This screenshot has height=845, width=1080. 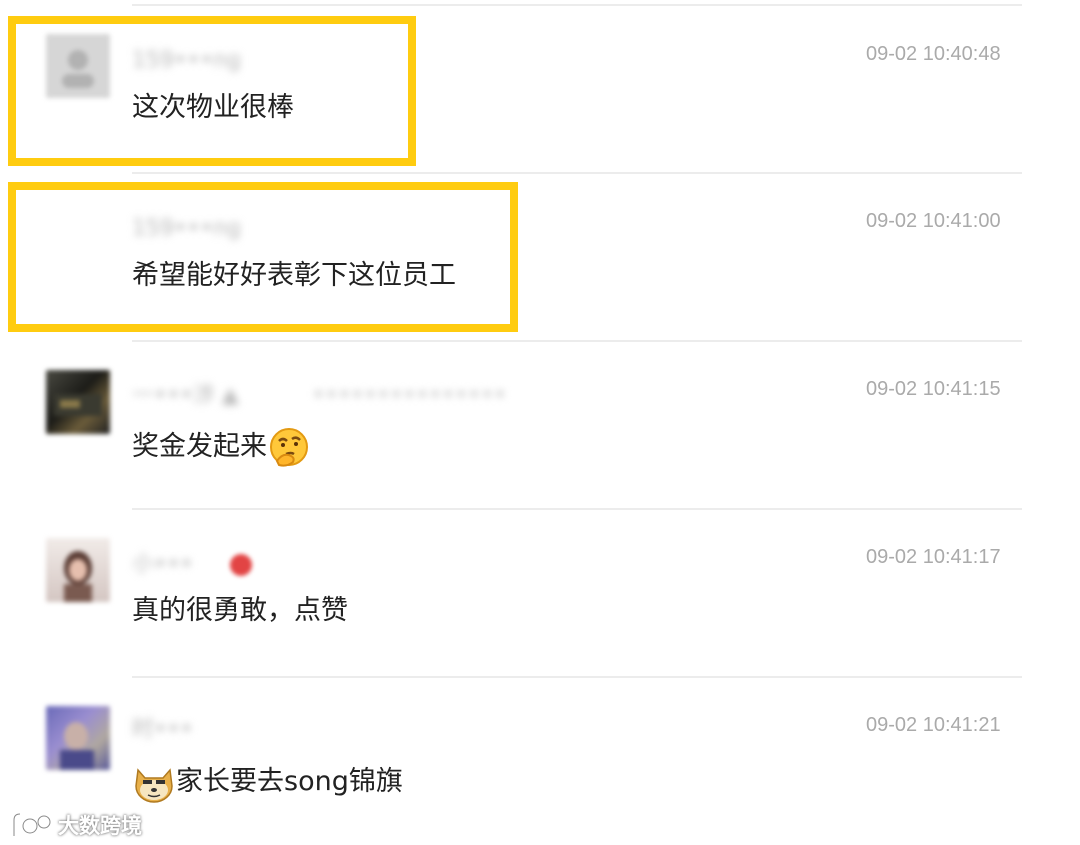 I want to click on username: 一•••涉 ▲, so click(x=185, y=396).